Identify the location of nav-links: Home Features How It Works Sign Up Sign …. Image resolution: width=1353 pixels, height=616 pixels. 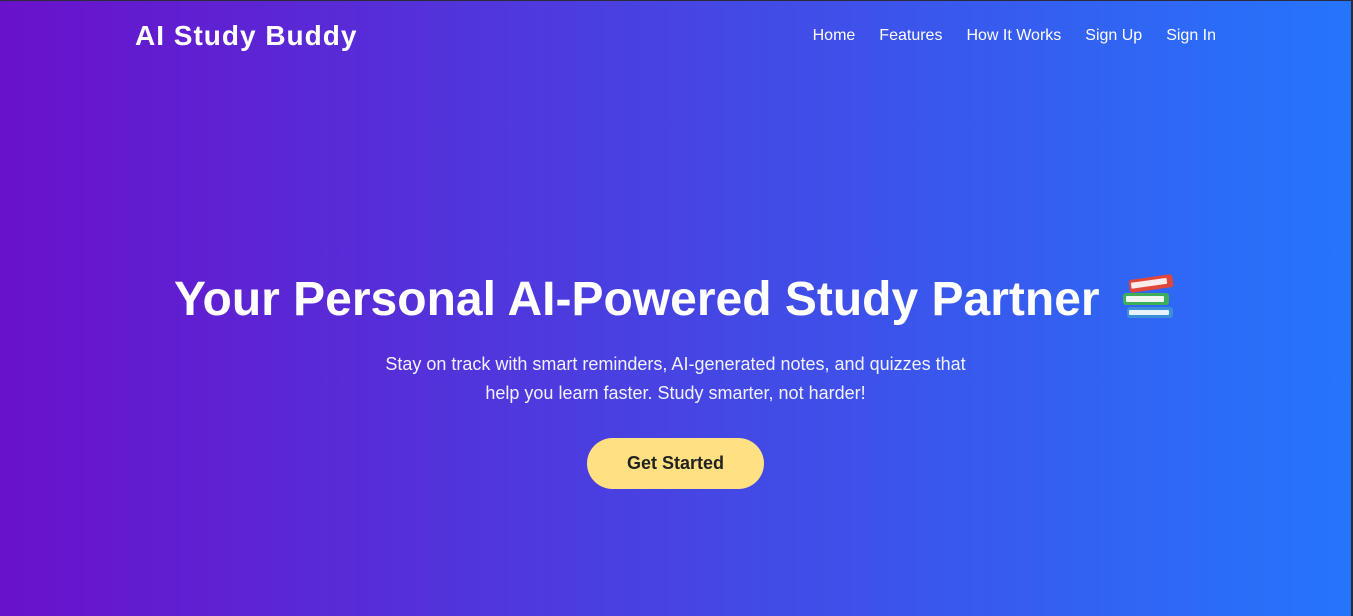
(1014, 36).